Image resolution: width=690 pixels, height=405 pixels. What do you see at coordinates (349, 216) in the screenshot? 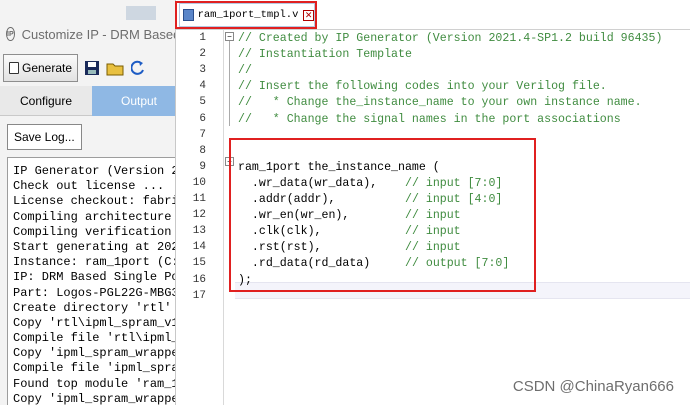
I see `code-line: .wr_en(wr_en), // input` at bounding box center [349, 216].